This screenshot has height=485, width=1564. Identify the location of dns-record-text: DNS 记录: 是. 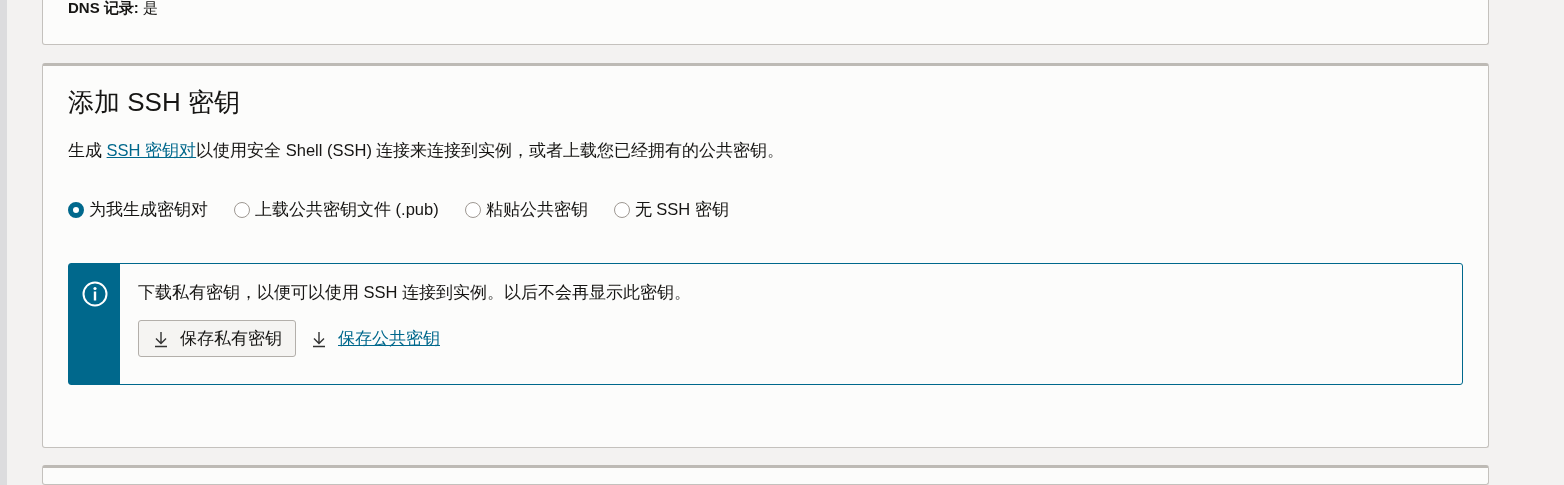
(113, 8).